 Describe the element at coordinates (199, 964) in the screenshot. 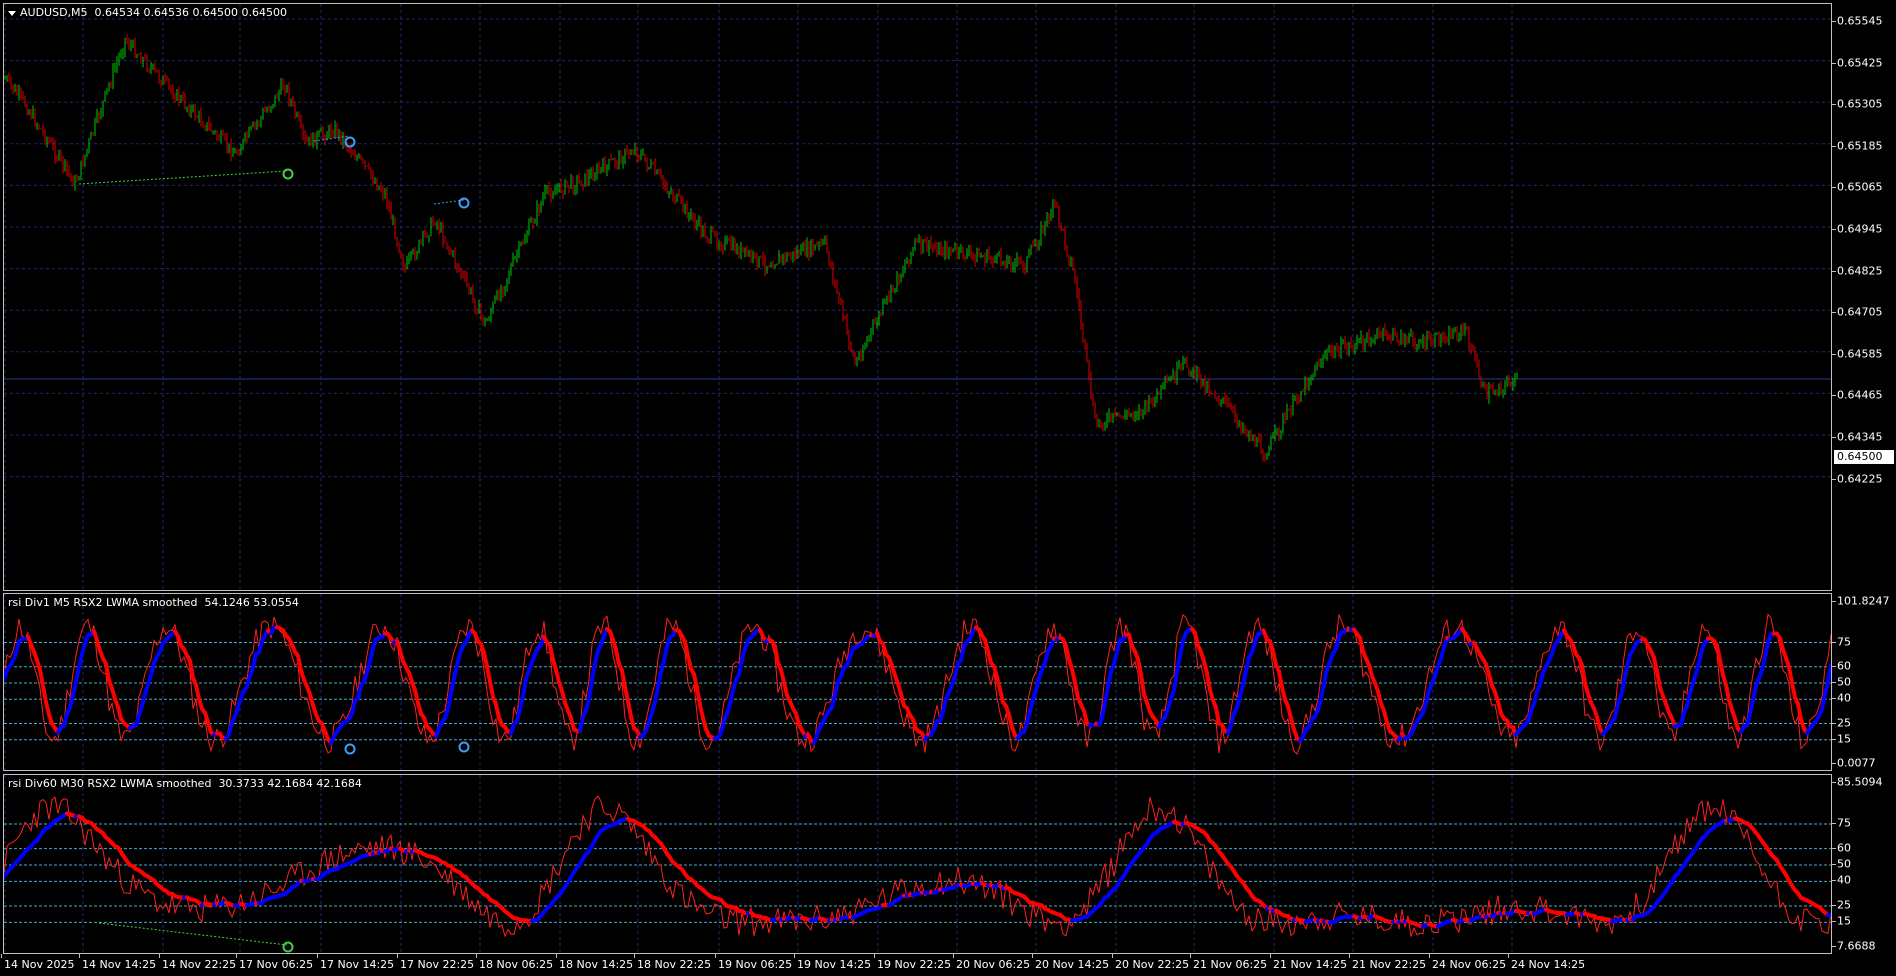

I see `time-axis-label: 14 Nov 22:25` at that location.